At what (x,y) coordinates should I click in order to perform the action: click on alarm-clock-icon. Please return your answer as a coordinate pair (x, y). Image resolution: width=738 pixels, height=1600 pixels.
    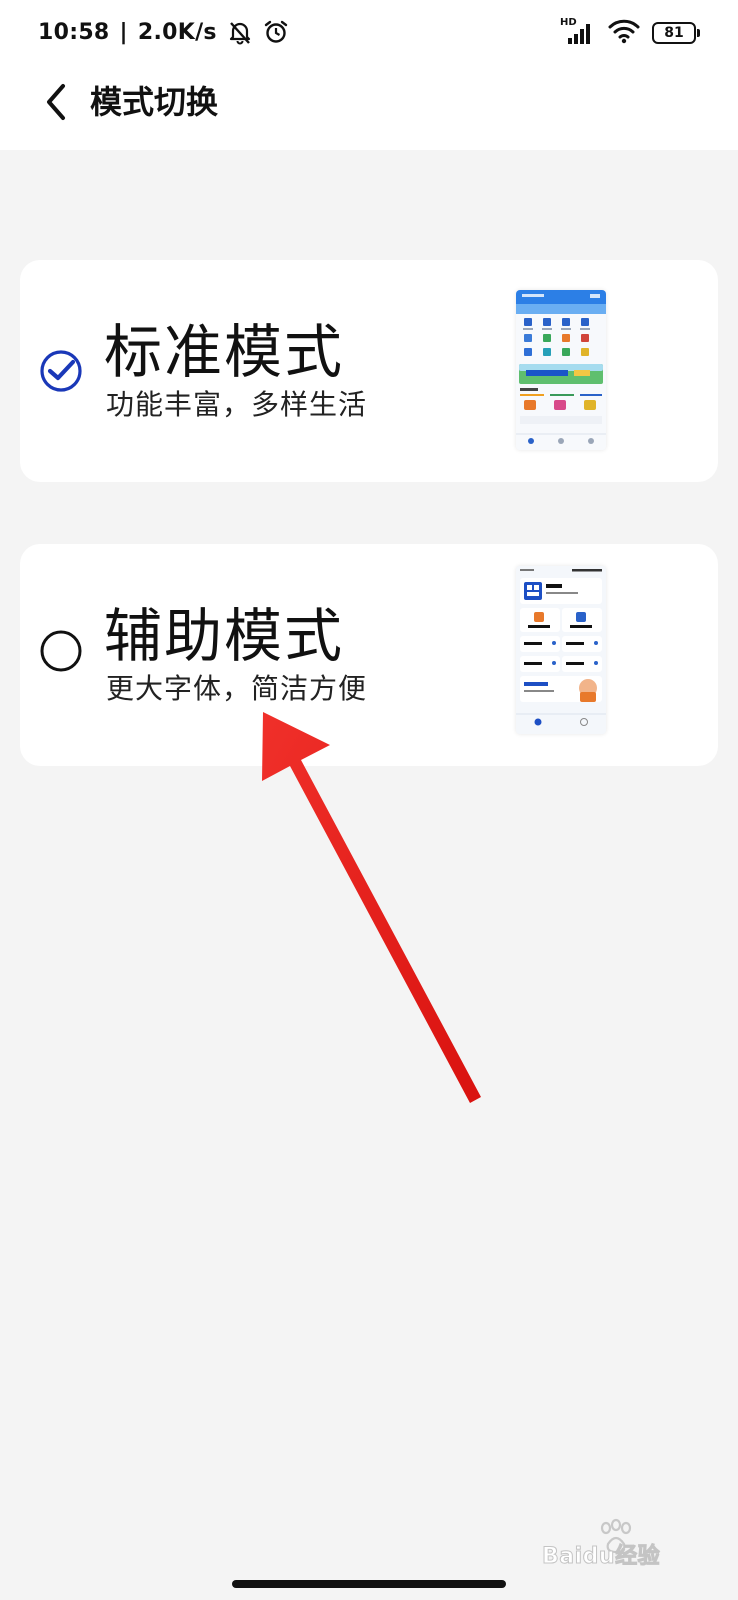
    Looking at the image, I should click on (276, 32).